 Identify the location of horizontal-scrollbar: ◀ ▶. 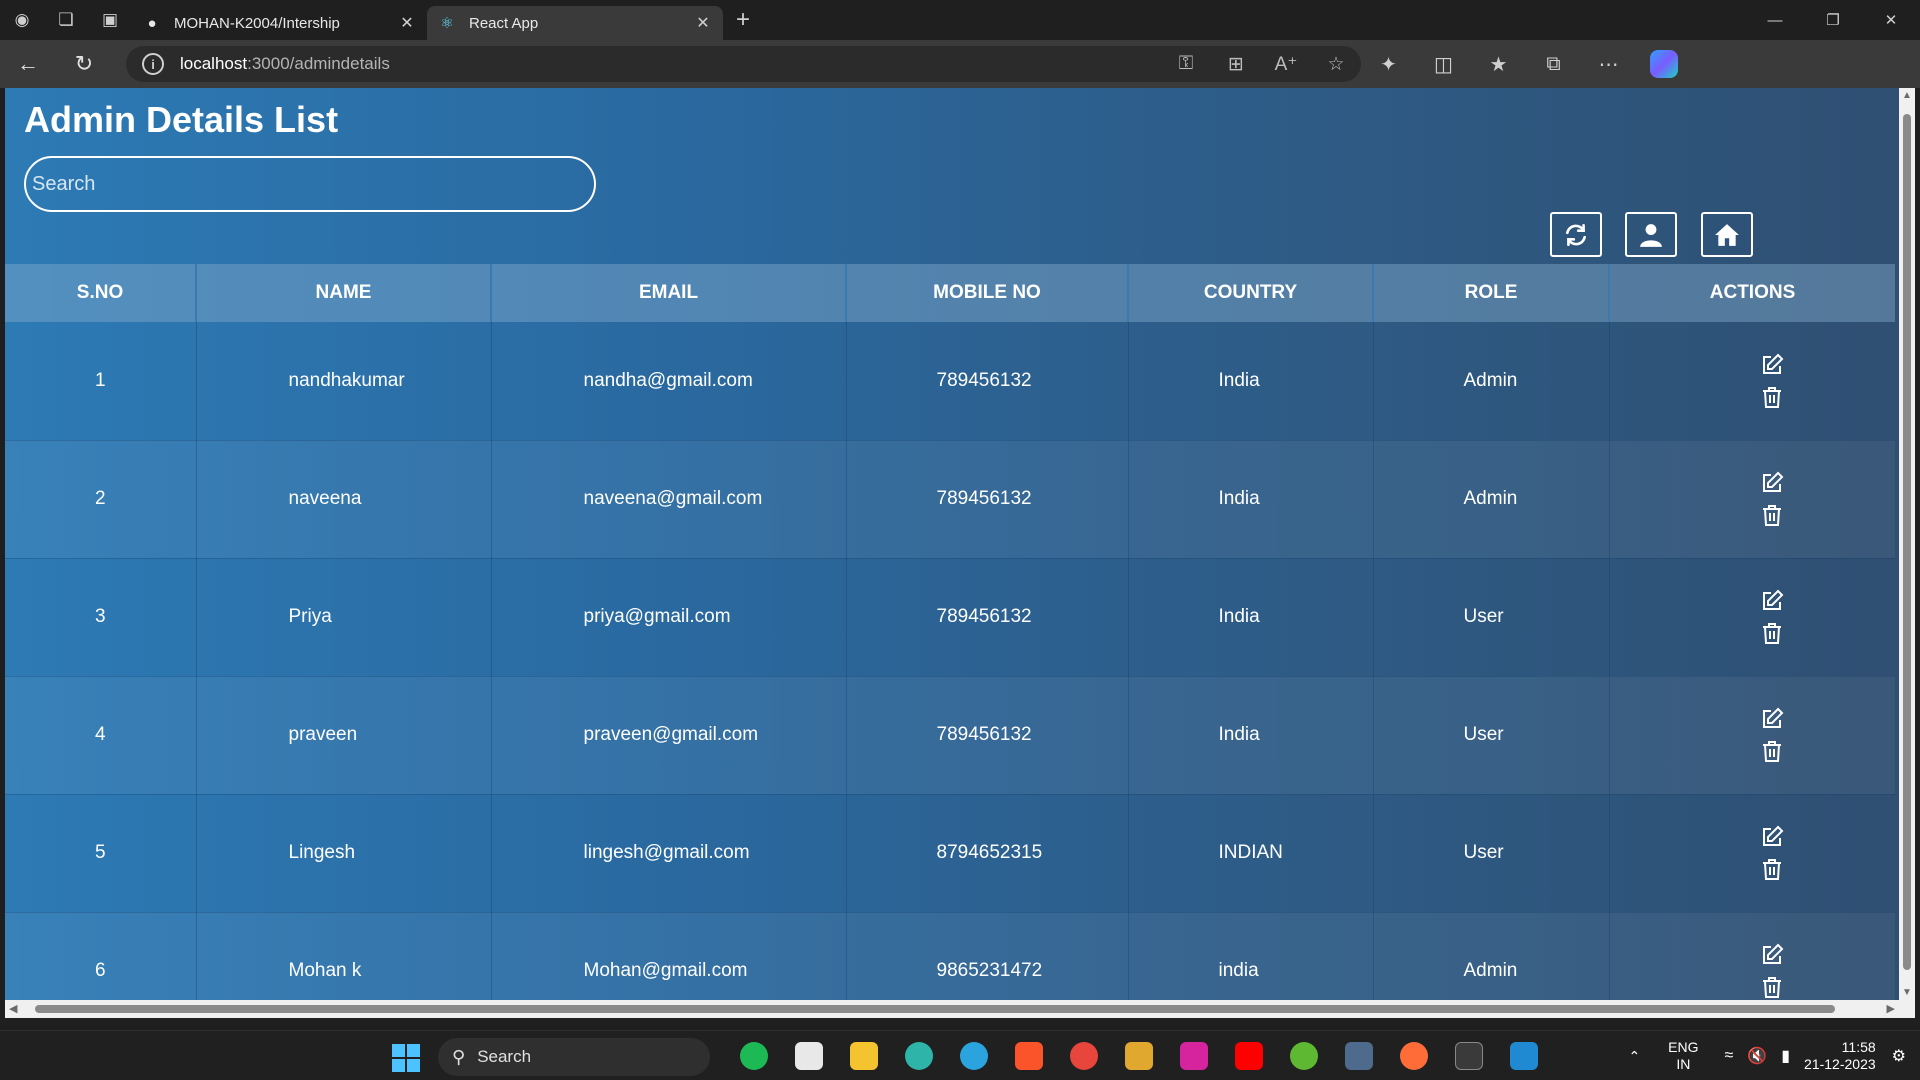
(960, 1009).